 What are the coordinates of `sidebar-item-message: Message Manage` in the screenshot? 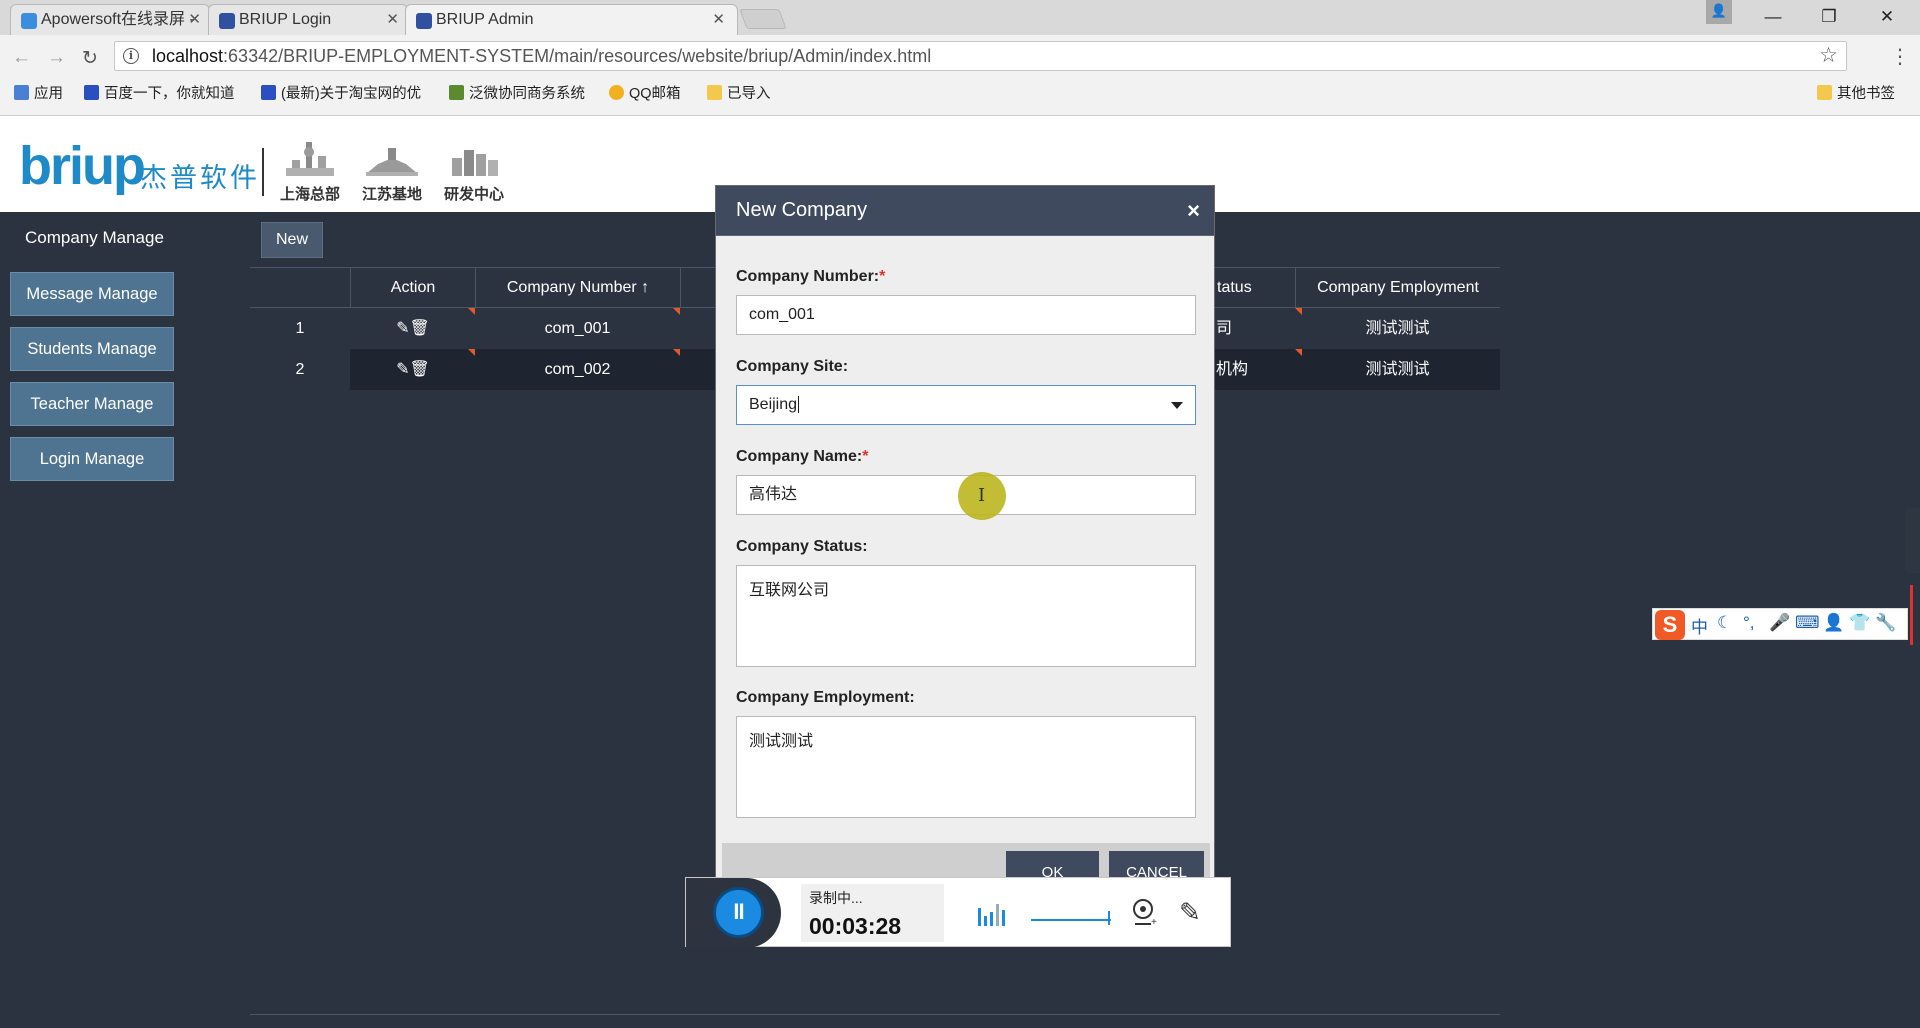 It's located at (92, 294).